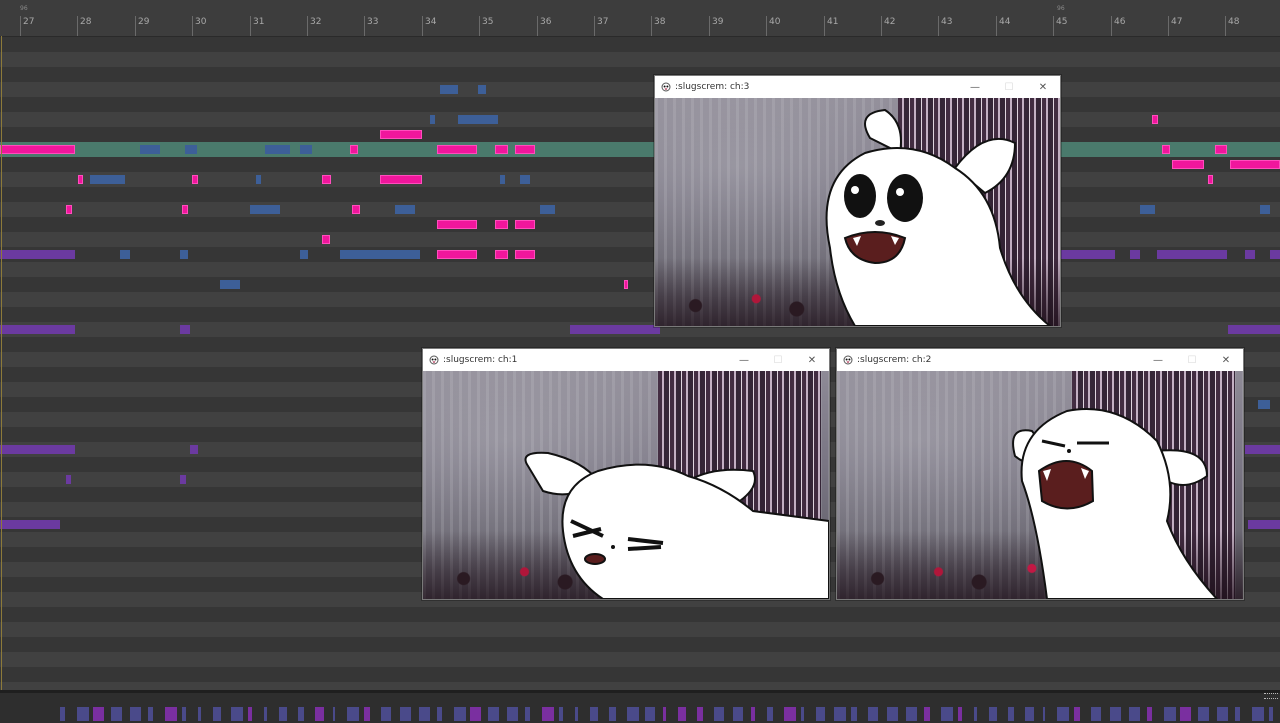 This screenshot has height=723, width=1280. What do you see at coordinates (640, 706) in the screenshot?
I see `bottom-overview-strip` at bounding box center [640, 706].